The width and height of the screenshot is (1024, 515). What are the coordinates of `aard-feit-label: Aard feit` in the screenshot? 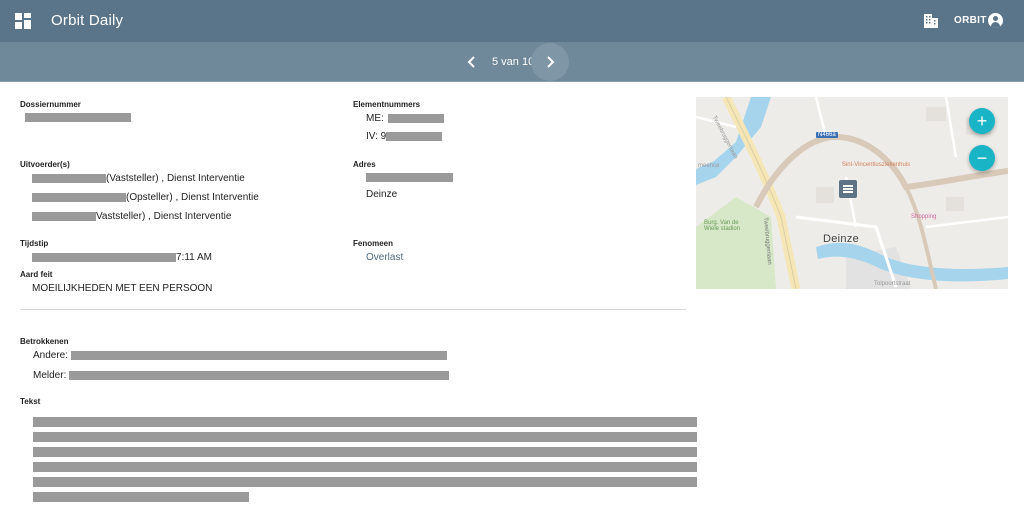 It's located at (36, 274).